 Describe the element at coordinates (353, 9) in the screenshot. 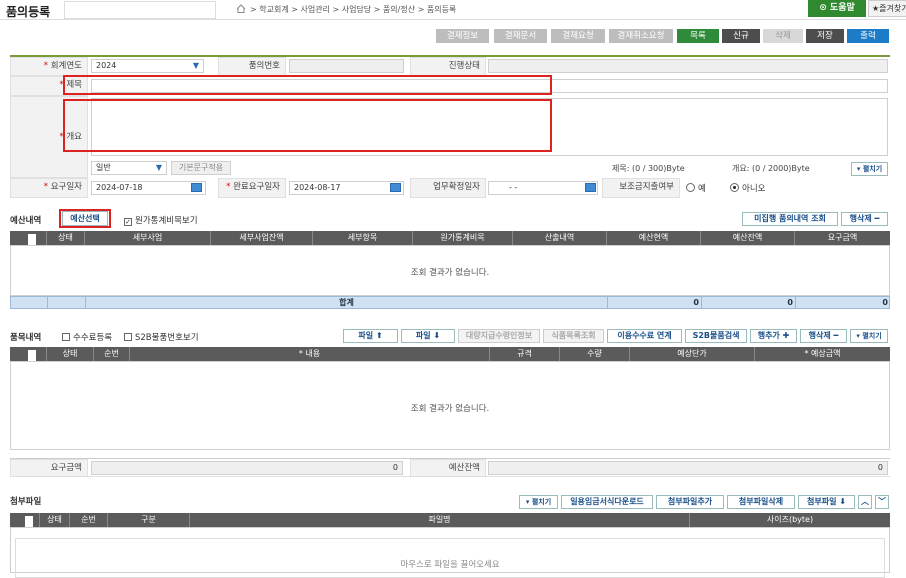

I see `breadcrumb: > 학교회계 > 사업관리 > 사업담당 > 품의/정산 > 품의등록` at that location.